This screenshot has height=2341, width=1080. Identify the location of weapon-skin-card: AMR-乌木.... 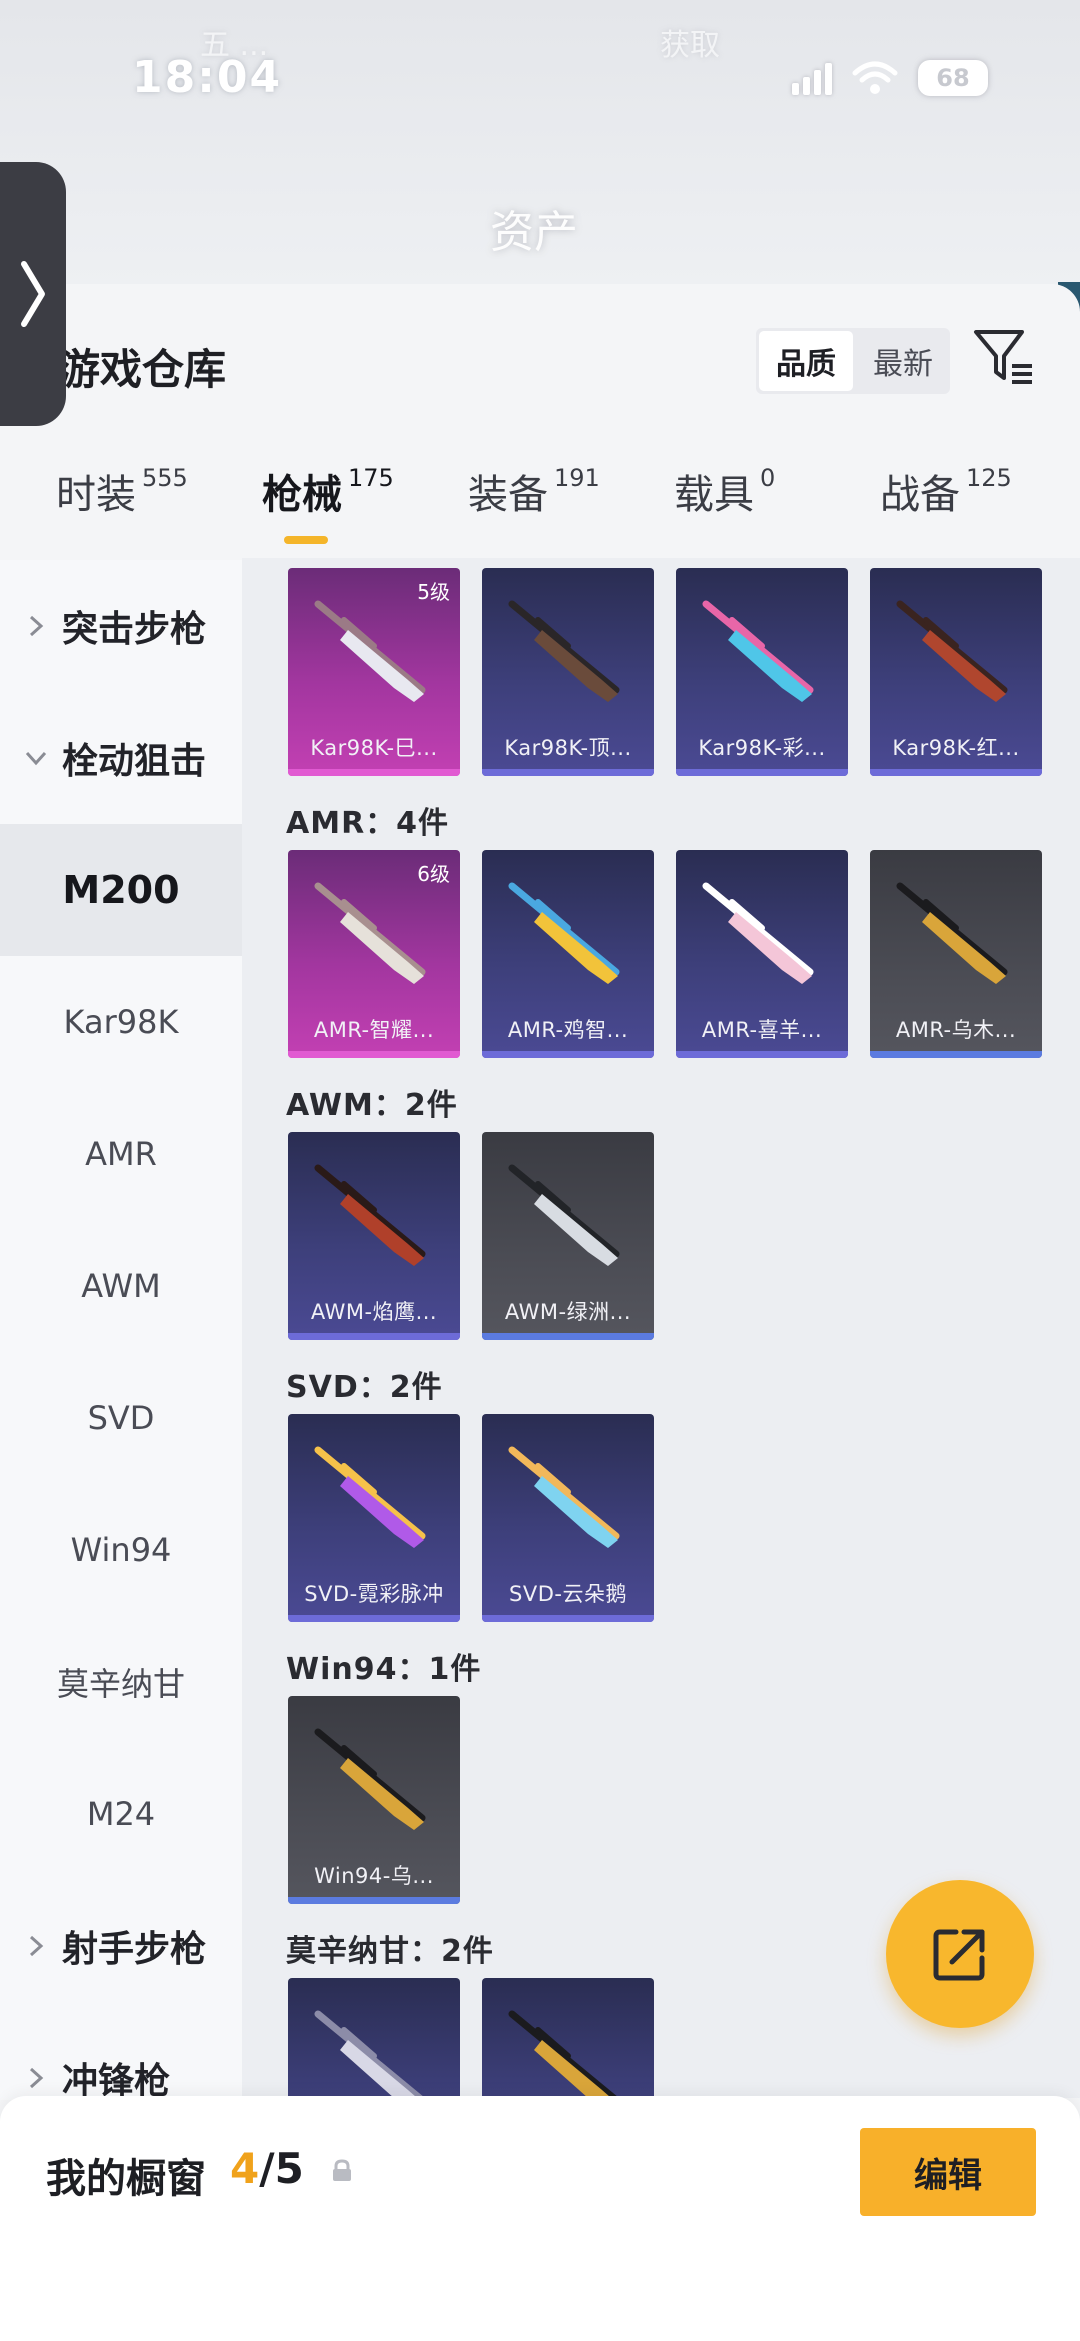
(956, 954).